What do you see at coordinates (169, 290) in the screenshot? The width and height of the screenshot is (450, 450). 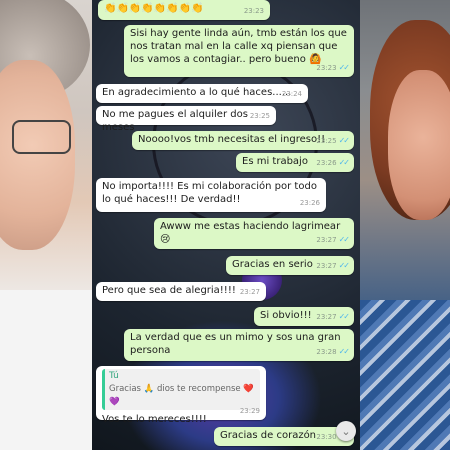 I see `message-text: Pero que sea de alegria!!!!` at bounding box center [169, 290].